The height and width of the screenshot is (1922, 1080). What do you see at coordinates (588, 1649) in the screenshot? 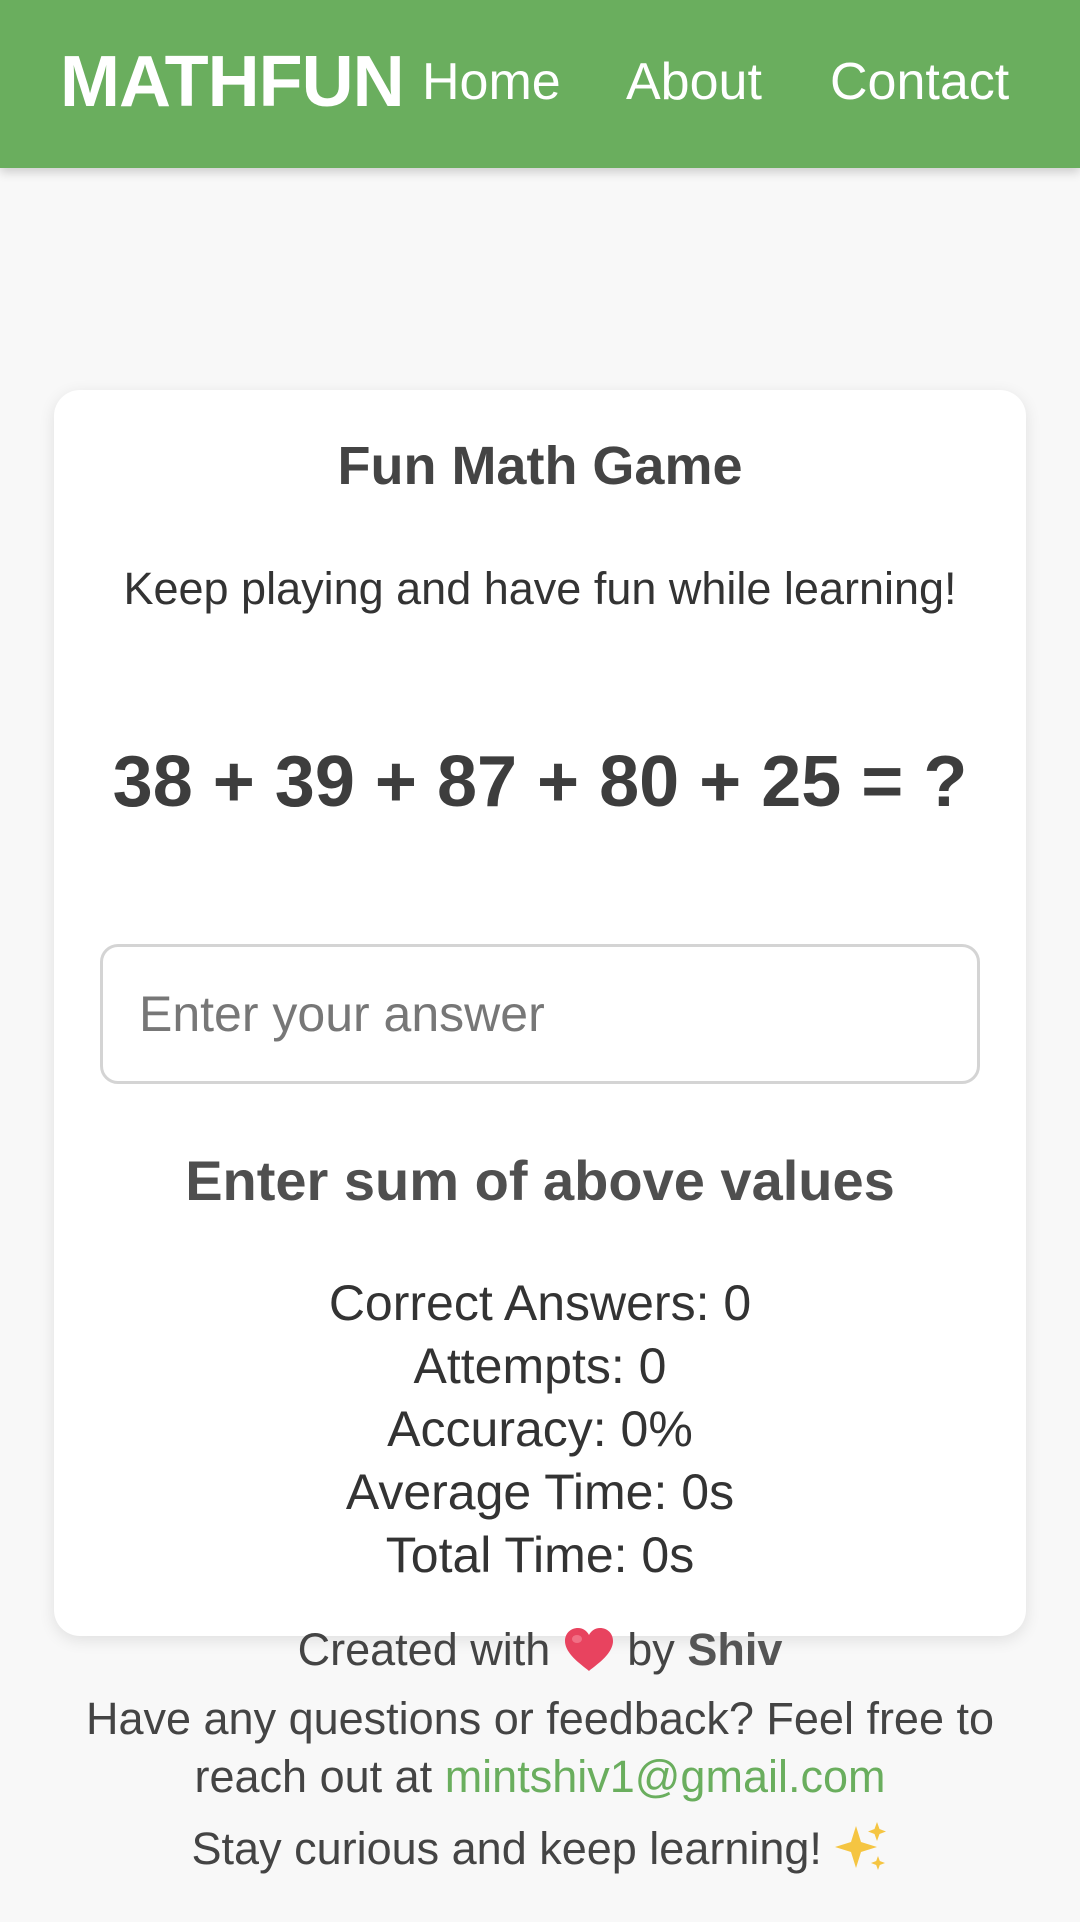
I see `heart-icon` at bounding box center [588, 1649].